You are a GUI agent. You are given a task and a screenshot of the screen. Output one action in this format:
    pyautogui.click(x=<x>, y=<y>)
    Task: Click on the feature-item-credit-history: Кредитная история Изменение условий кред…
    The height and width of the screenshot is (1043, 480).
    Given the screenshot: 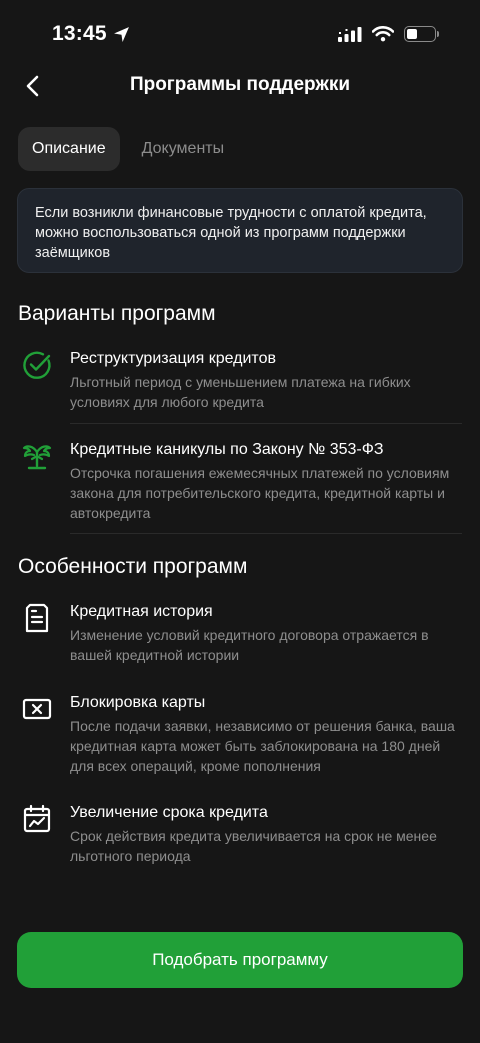 What is the action you would take?
    pyautogui.click(x=240, y=634)
    